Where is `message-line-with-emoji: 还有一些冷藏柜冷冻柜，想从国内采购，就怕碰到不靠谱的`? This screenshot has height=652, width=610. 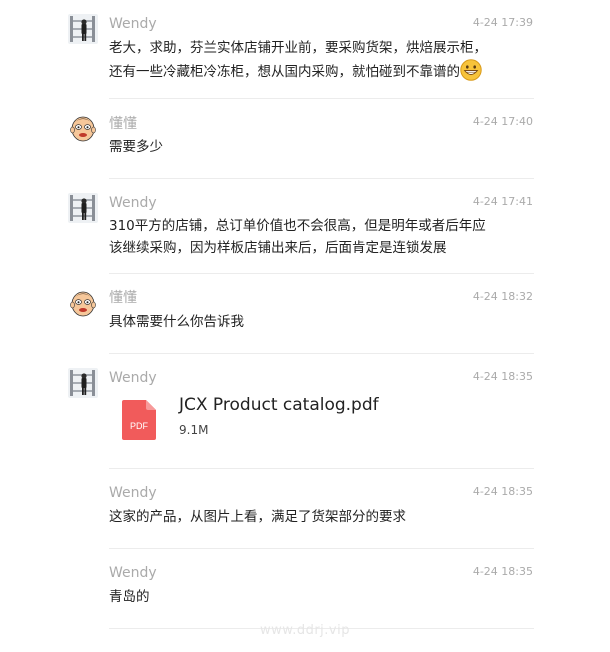 message-line-with-emoji: 还有一些冷藏柜冷冻柜，想从国内采购，就怕碰到不靠谱的 is located at coordinates (321, 71).